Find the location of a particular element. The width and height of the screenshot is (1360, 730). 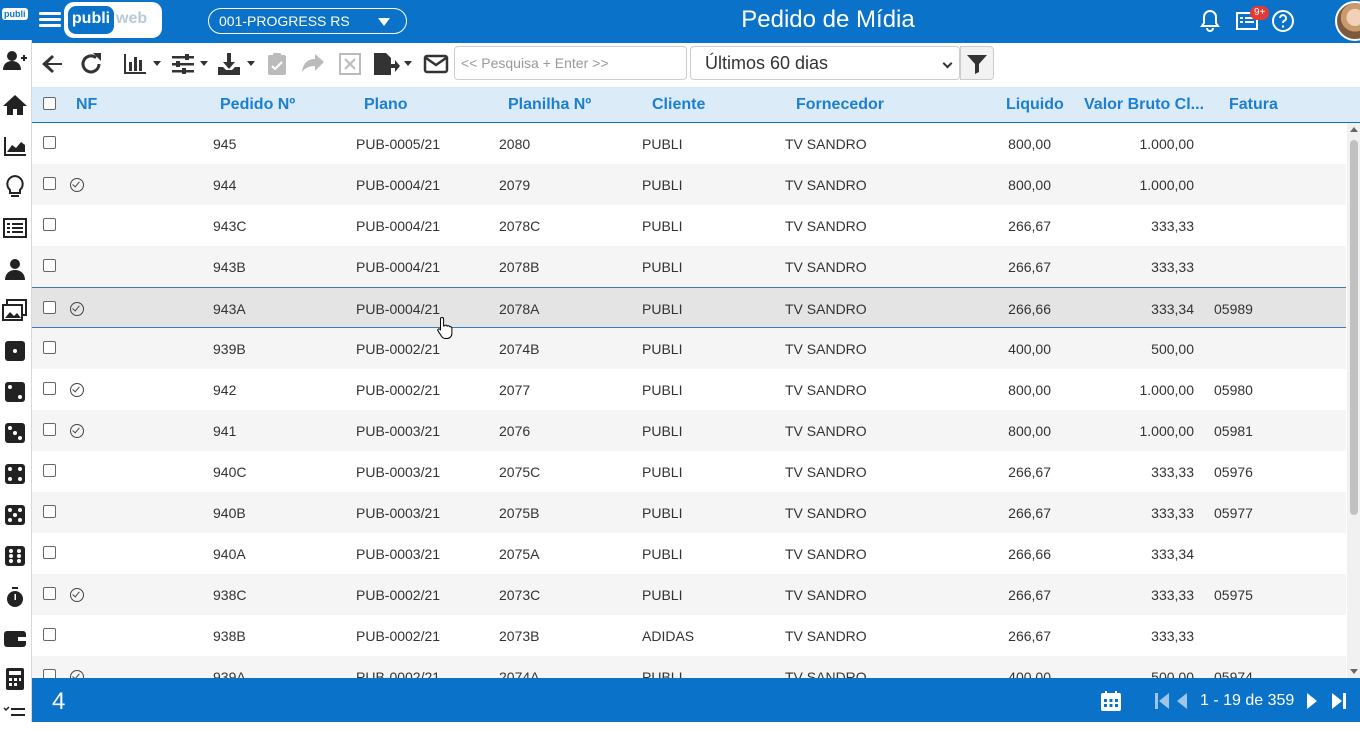

last-page-icon is located at coordinates (1339, 701).